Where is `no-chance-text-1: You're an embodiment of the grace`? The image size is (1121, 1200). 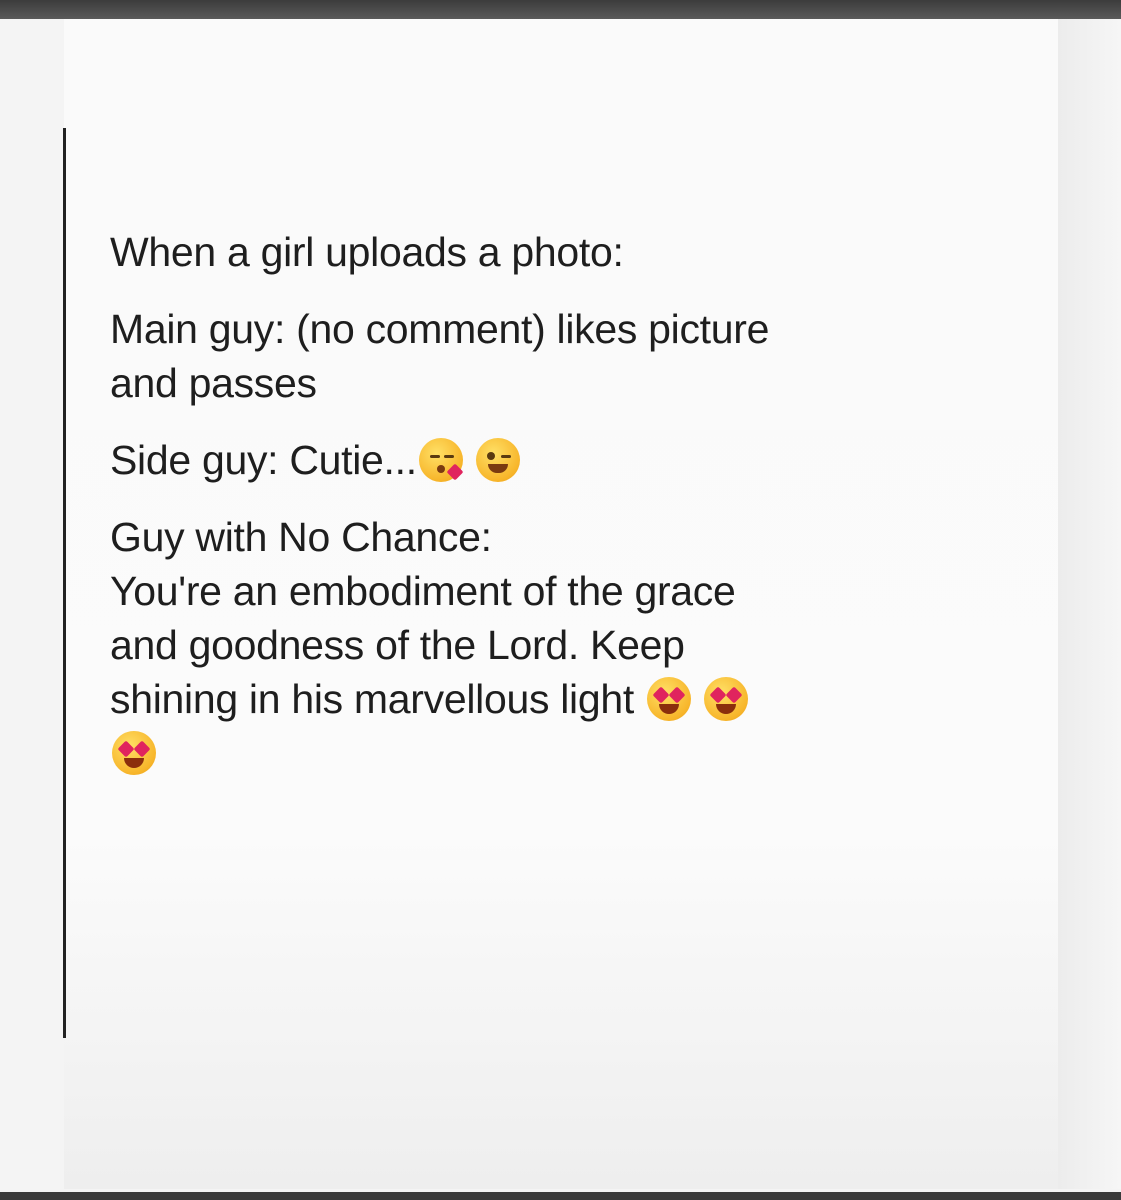
no-chance-text-1: You're an embodiment of the grace is located at coordinates (423, 591).